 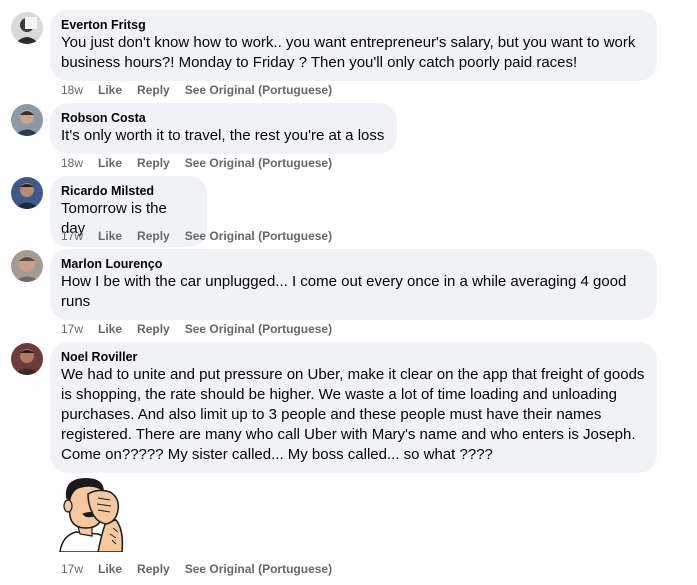 What do you see at coordinates (353, 25) in the screenshot?
I see `comment-author: Everton Fritsg` at bounding box center [353, 25].